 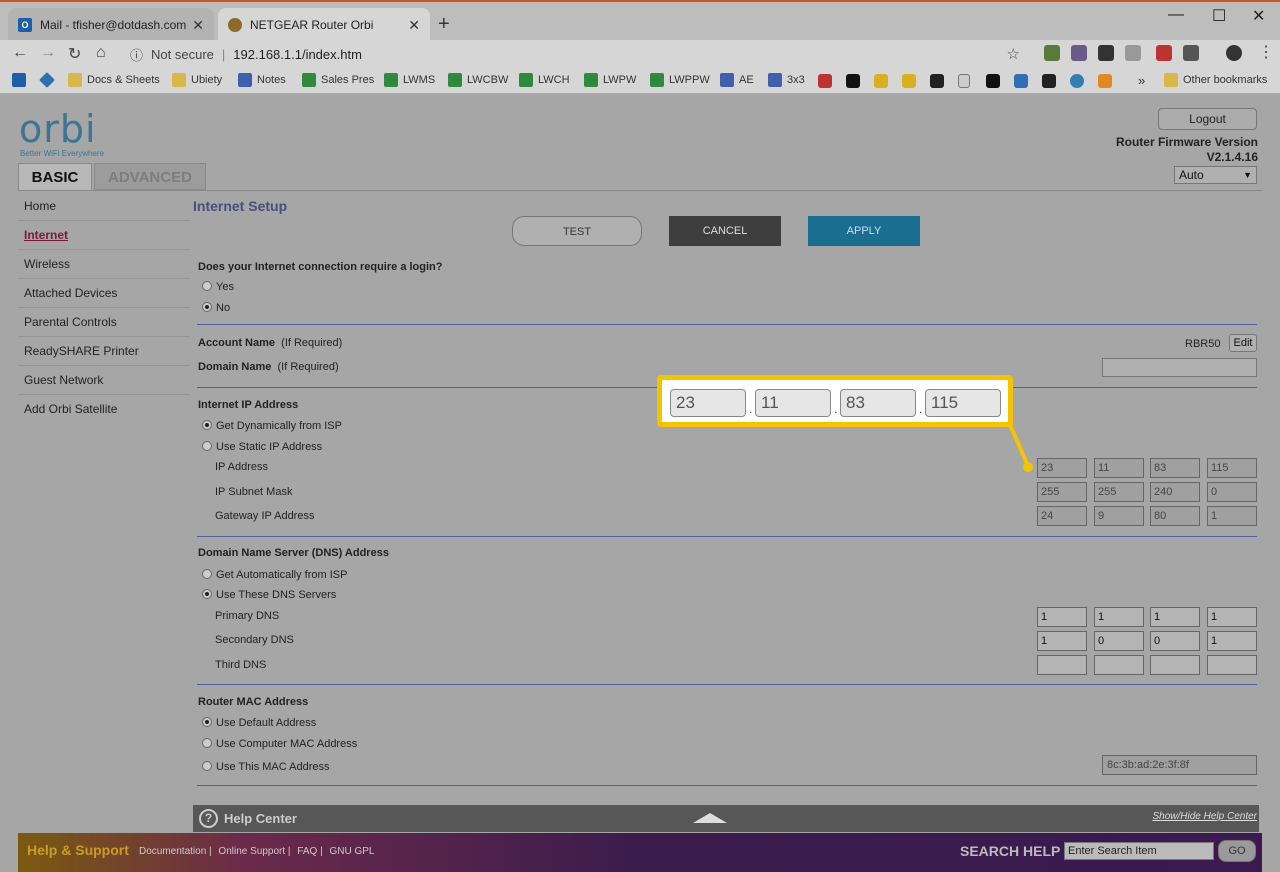 I want to click on ip-address-callout: 23 . 11 . 83 . 115, so click(x=835, y=401).